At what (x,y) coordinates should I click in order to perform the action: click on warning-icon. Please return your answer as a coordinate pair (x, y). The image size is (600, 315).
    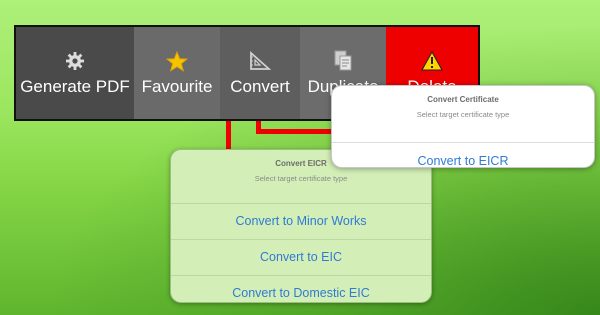
    Looking at the image, I should click on (432, 61).